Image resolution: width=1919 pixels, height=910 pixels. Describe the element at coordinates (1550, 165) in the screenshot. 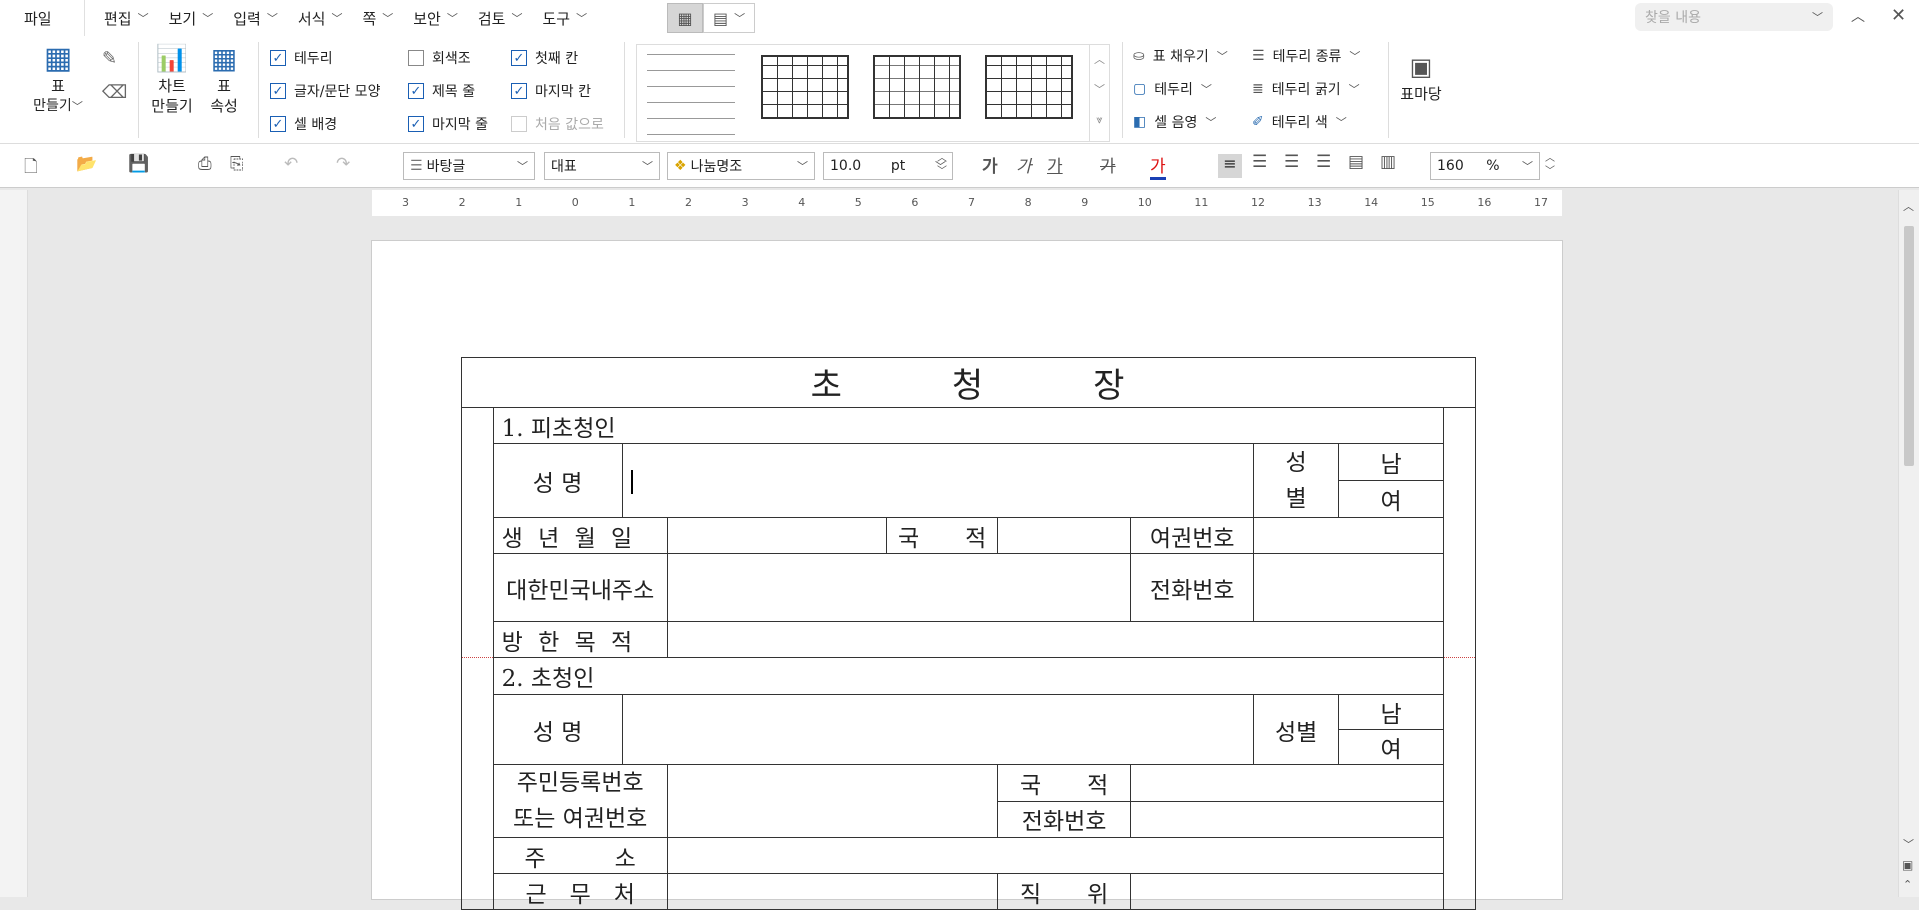

I see `zoom-stepper: ︿ ﹀` at that location.